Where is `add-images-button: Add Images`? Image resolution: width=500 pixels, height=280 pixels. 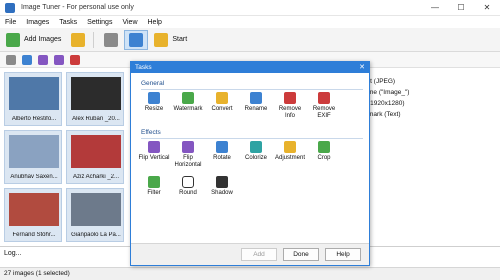 add-images-button: Add Images is located at coordinates (33, 40).